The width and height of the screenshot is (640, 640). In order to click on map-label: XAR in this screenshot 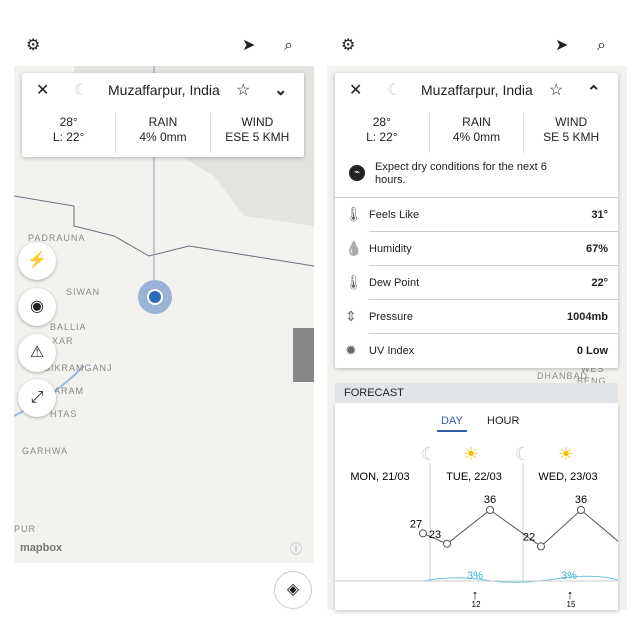, I will do `click(63, 341)`.